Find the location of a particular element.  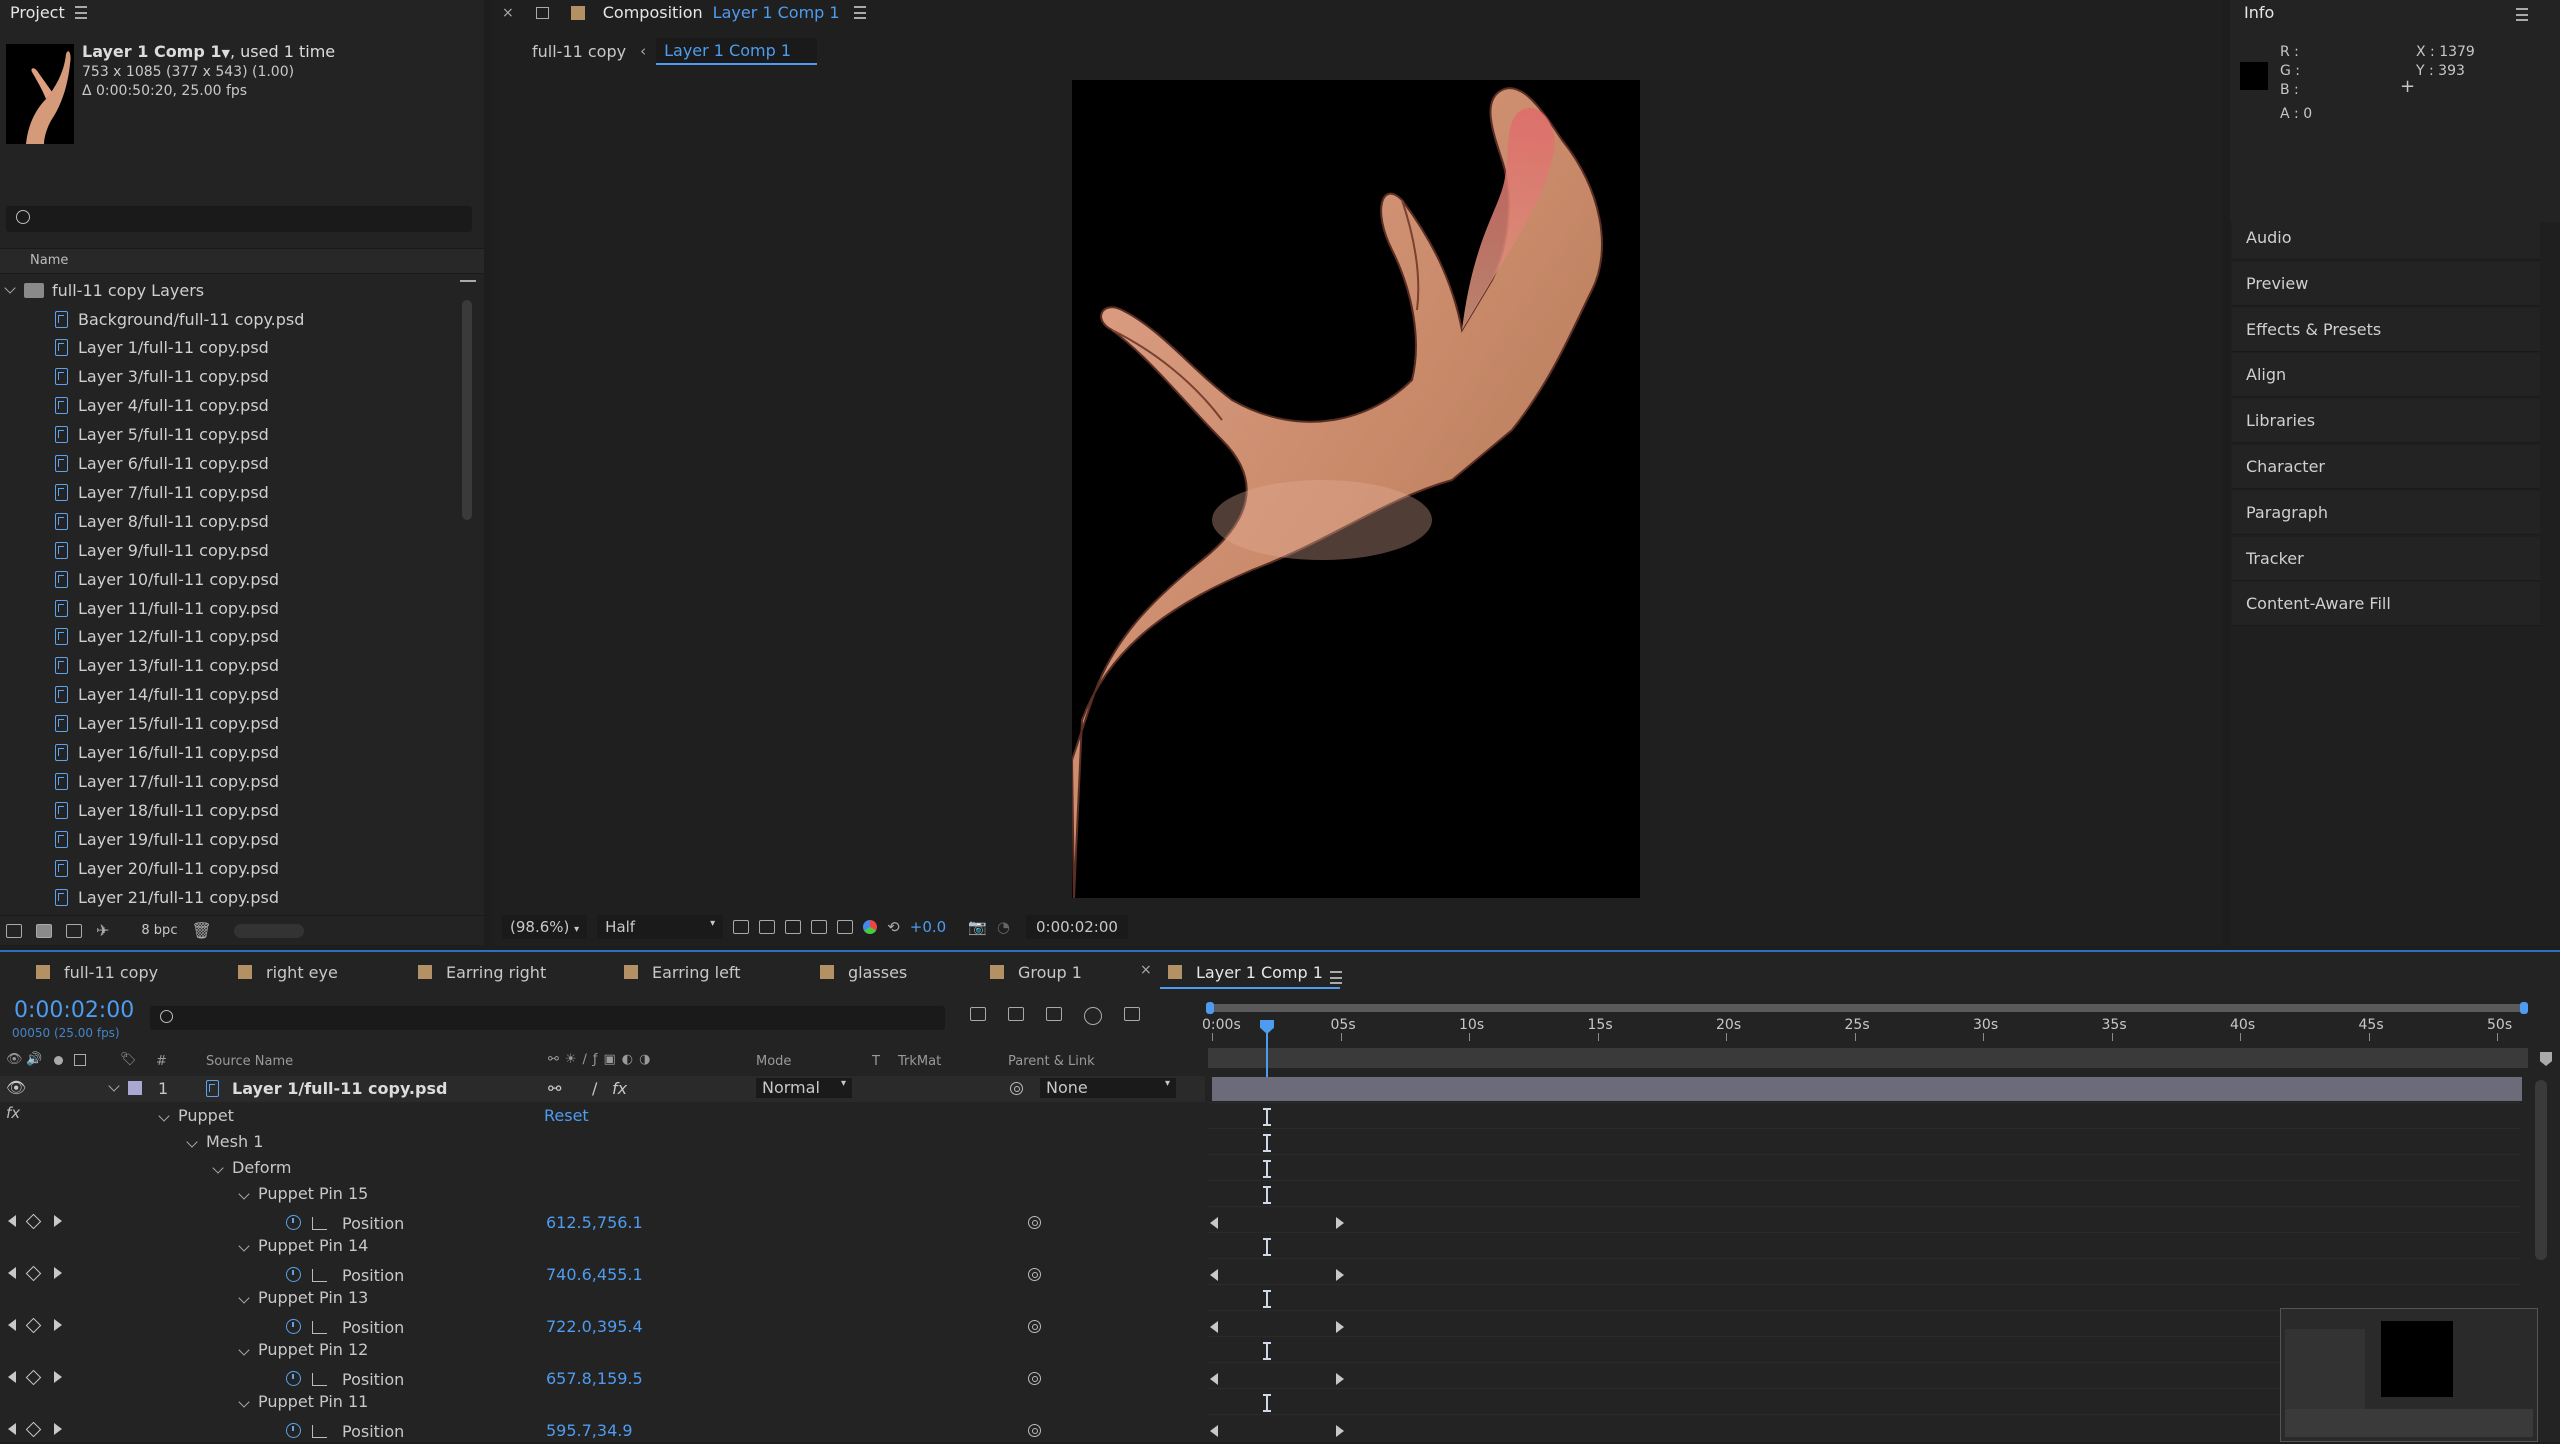

breadcrumb-current: Layer 1 Comp 1 is located at coordinates (737, 51).